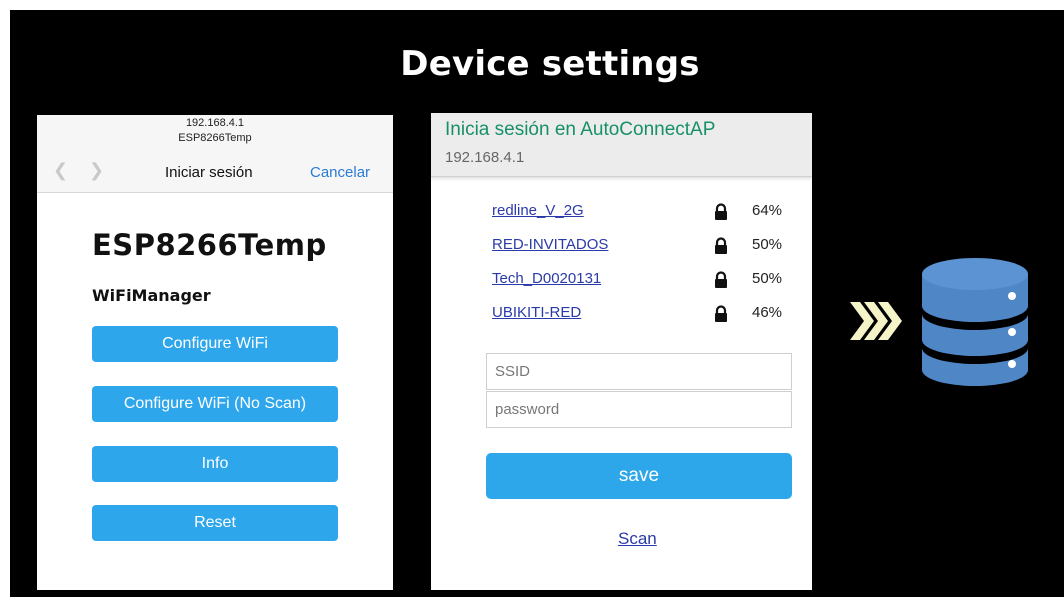 Image resolution: width=1064 pixels, height=597 pixels. Describe the element at coordinates (637, 539) in the screenshot. I see `scan-link: Scan` at that location.